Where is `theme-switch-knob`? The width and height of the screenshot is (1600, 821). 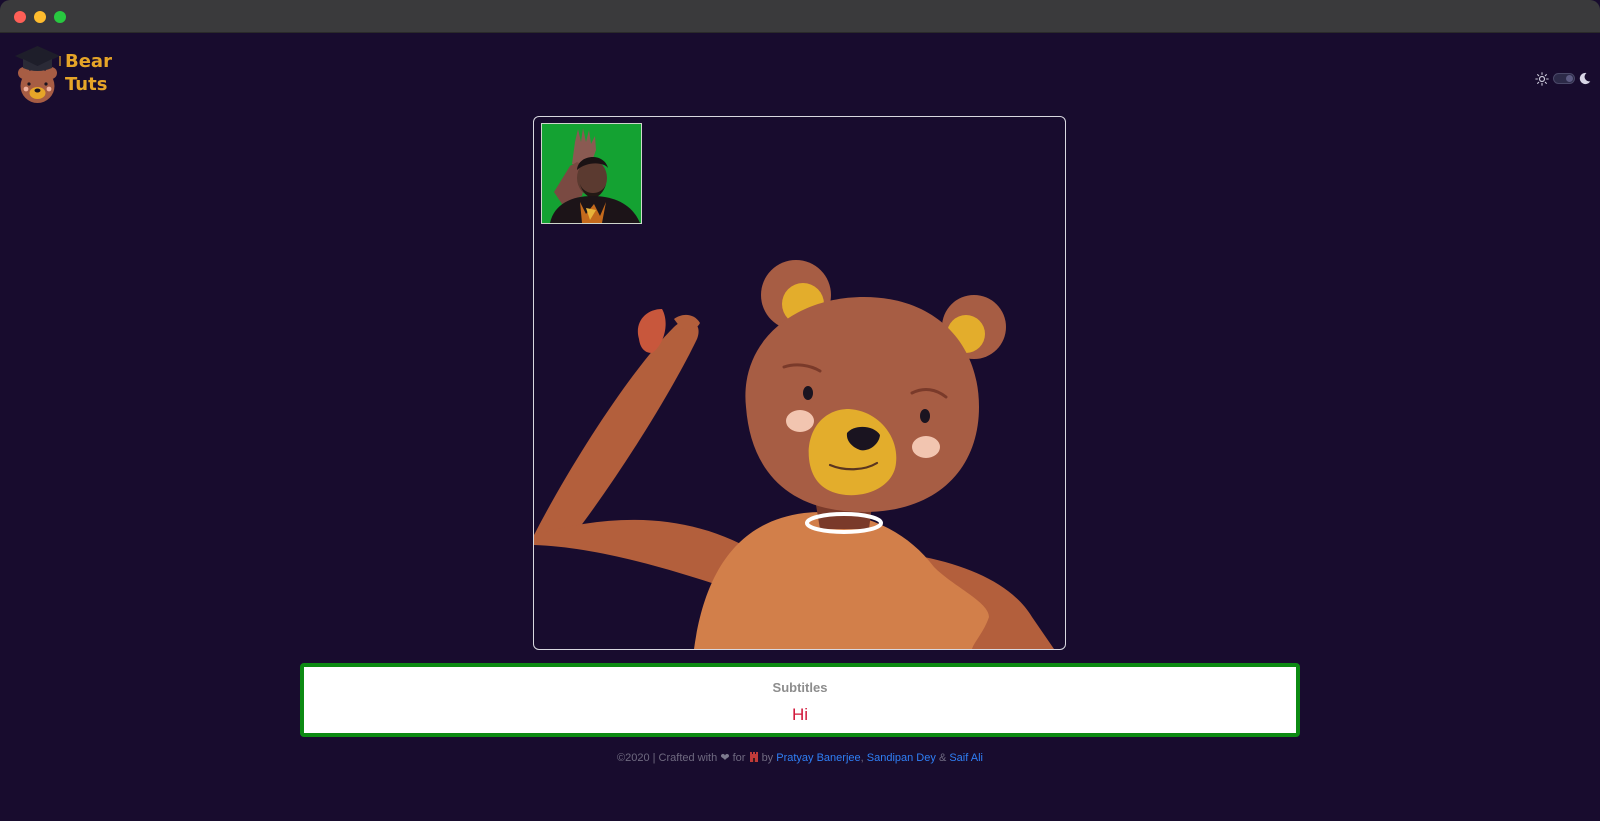 theme-switch-knob is located at coordinates (1569, 78).